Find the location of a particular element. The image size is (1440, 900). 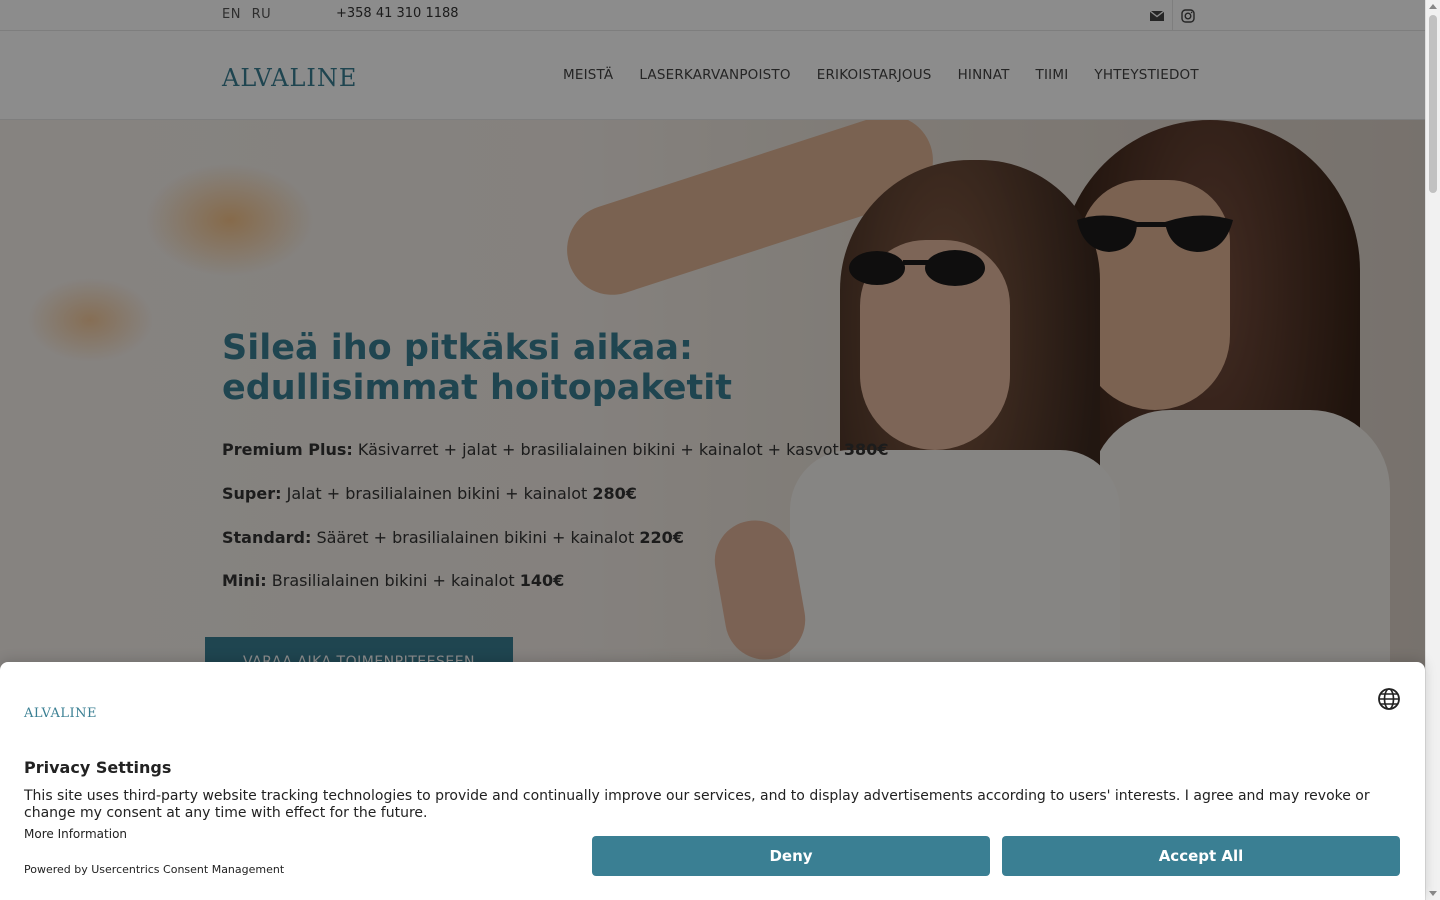

consent-title: Privacy Settings is located at coordinates (98, 767).